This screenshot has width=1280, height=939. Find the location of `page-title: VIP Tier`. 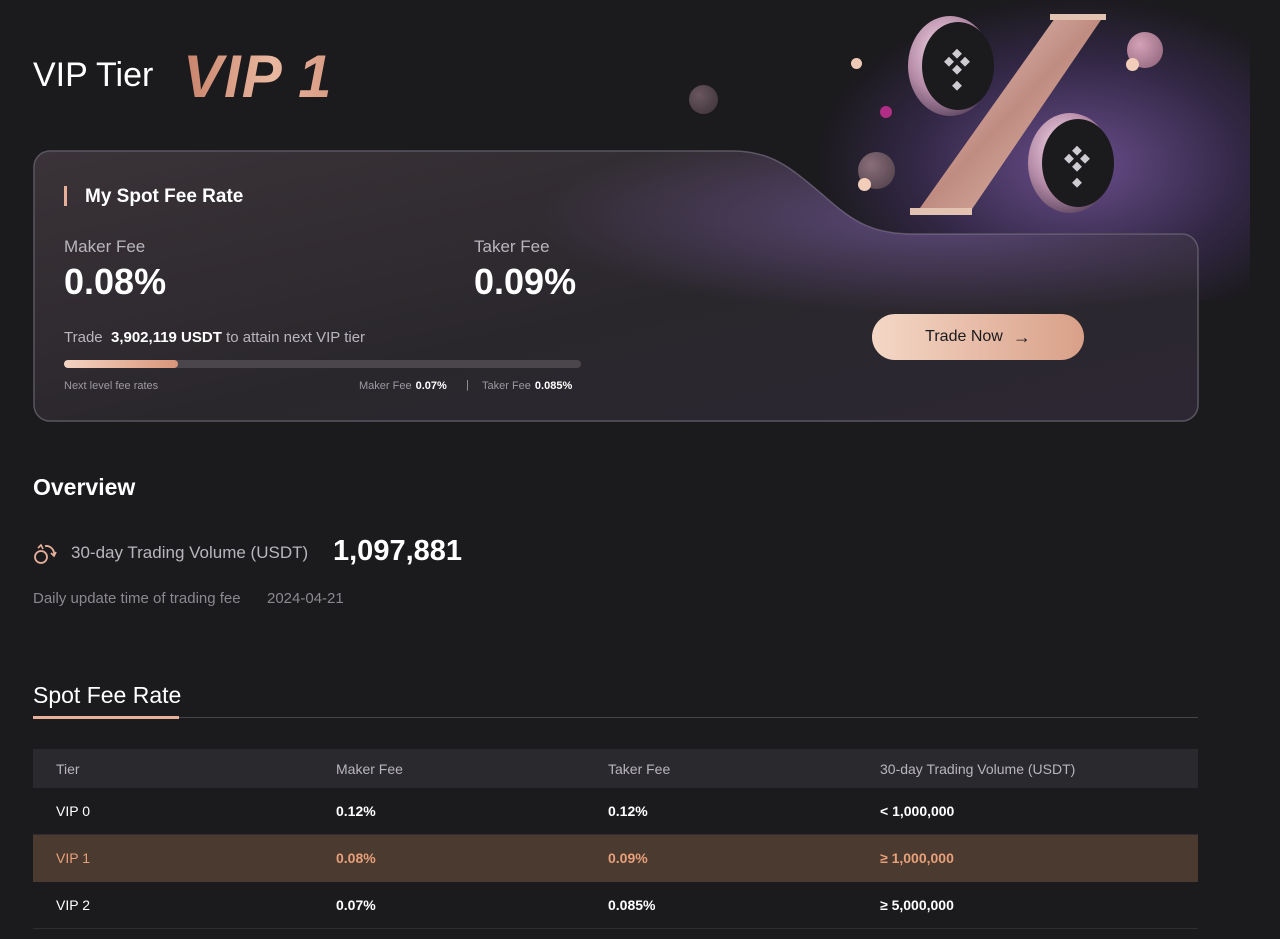

page-title: VIP Tier is located at coordinates (93, 75).